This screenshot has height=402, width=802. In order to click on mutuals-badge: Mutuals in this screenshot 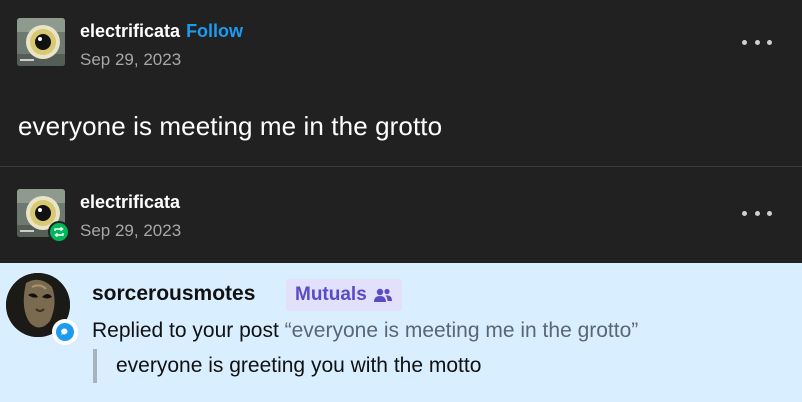, I will do `click(344, 295)`.